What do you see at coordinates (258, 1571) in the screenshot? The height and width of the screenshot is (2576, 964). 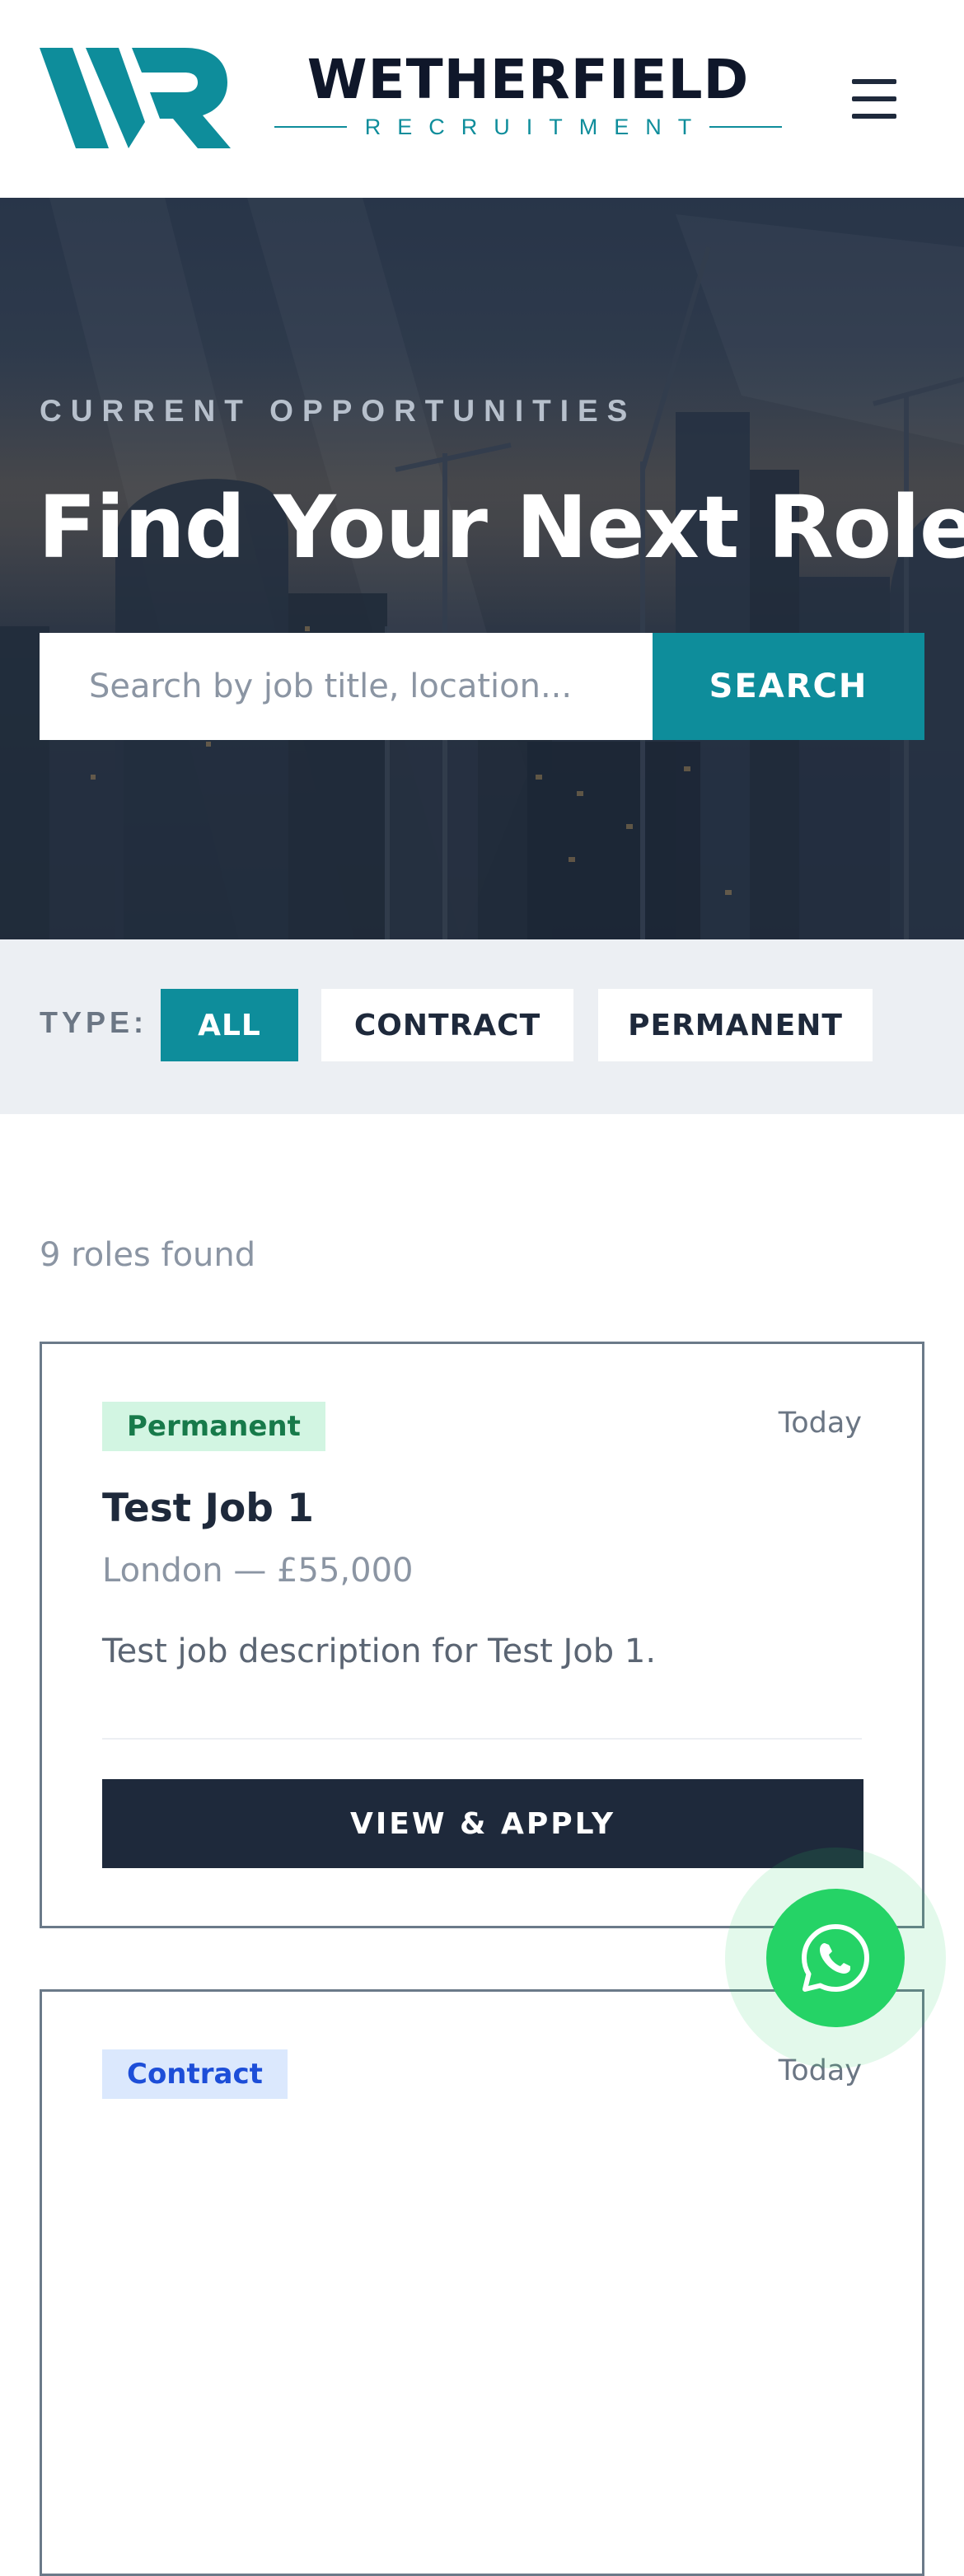 I see `job-location-salary: London — £55,000` at bounding box center [258, 1571].